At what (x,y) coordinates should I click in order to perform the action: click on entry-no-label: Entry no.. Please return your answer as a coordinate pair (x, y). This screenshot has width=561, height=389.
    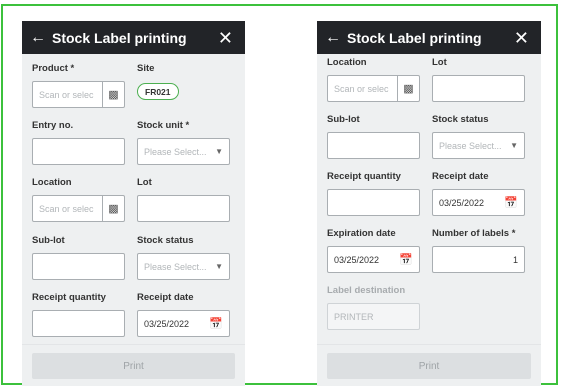
    Looking at the image, I should click on (53, 125).